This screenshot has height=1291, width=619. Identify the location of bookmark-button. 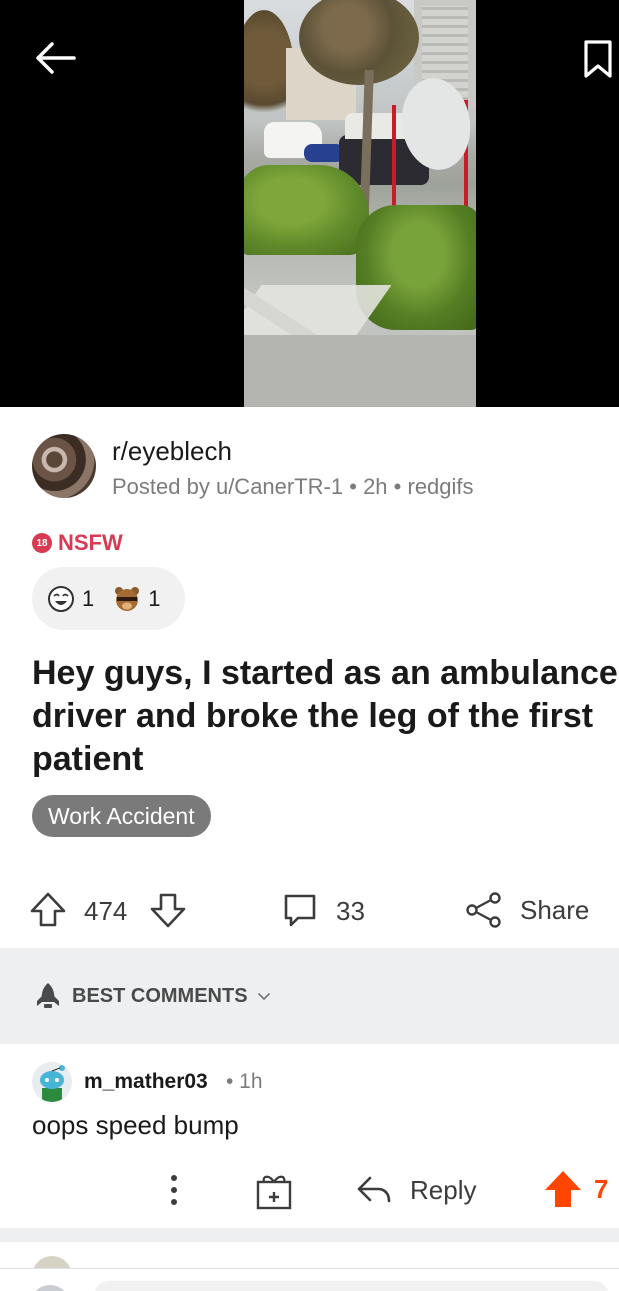
(598, 59).